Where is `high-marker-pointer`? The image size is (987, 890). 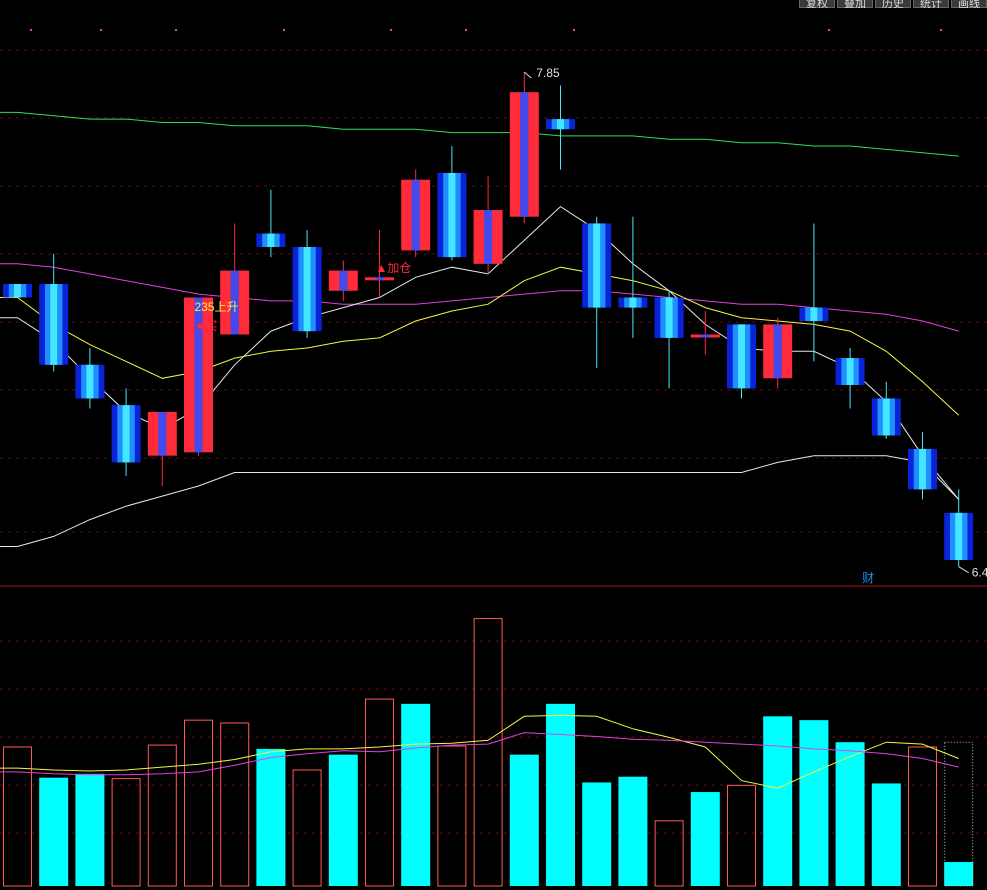
high-marker-pointer is located at coordinates (527, 75).